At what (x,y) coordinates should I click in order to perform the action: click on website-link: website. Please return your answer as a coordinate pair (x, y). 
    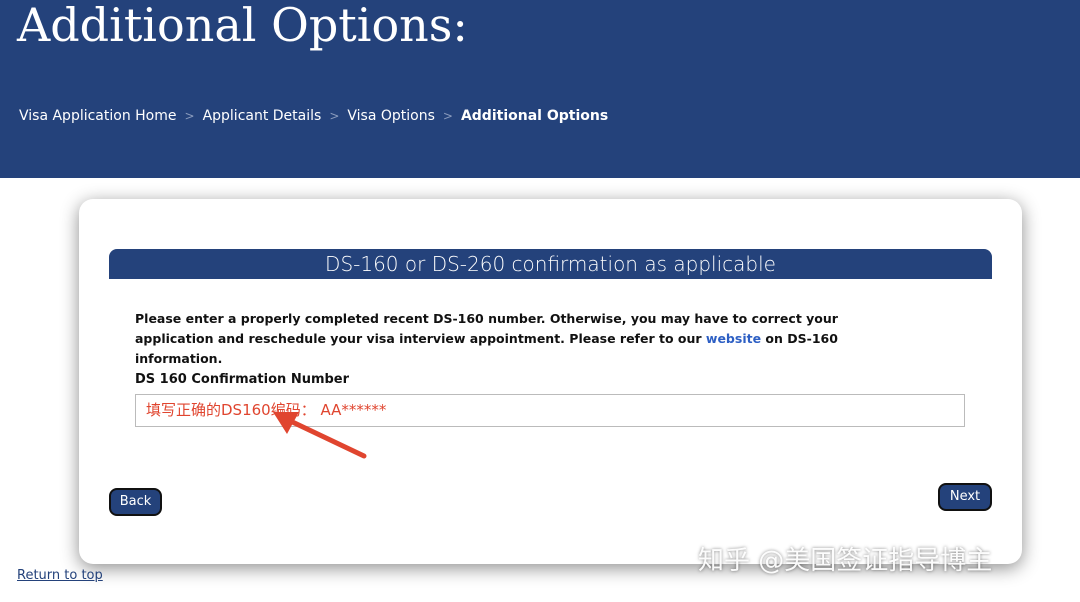
    Looking at the image, I should click on (733, 338).